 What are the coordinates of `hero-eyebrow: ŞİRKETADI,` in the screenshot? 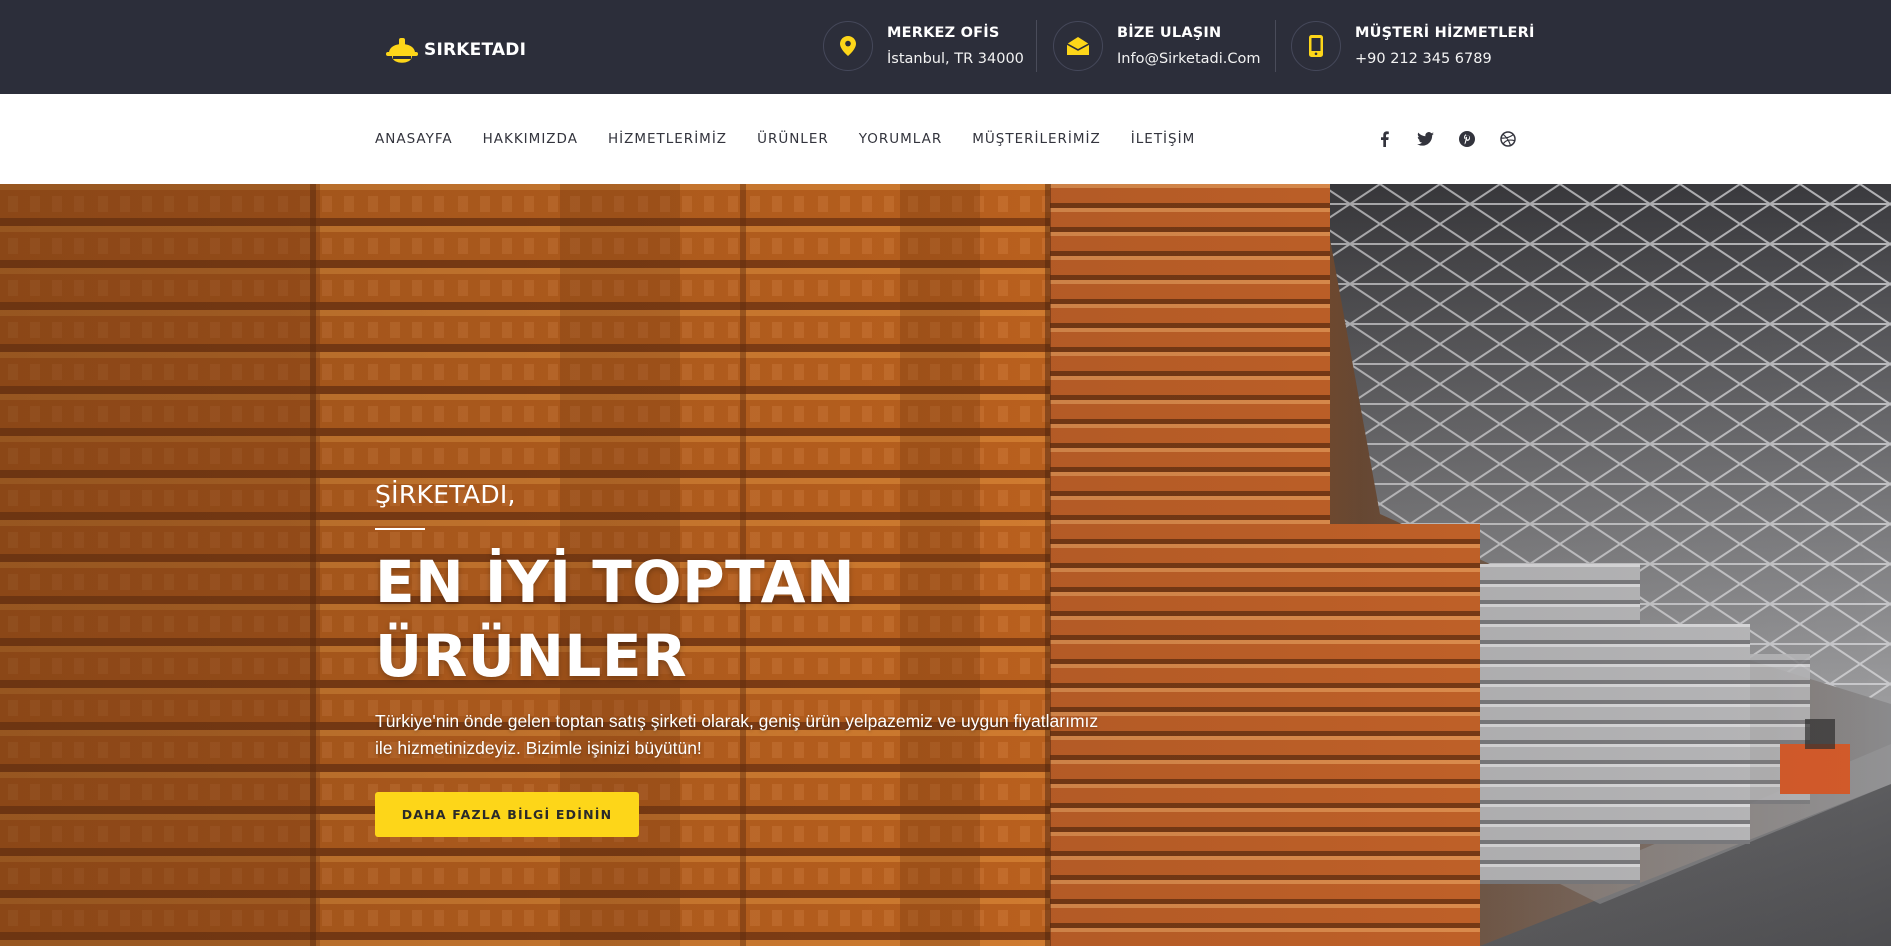 It's located at (445, 494).